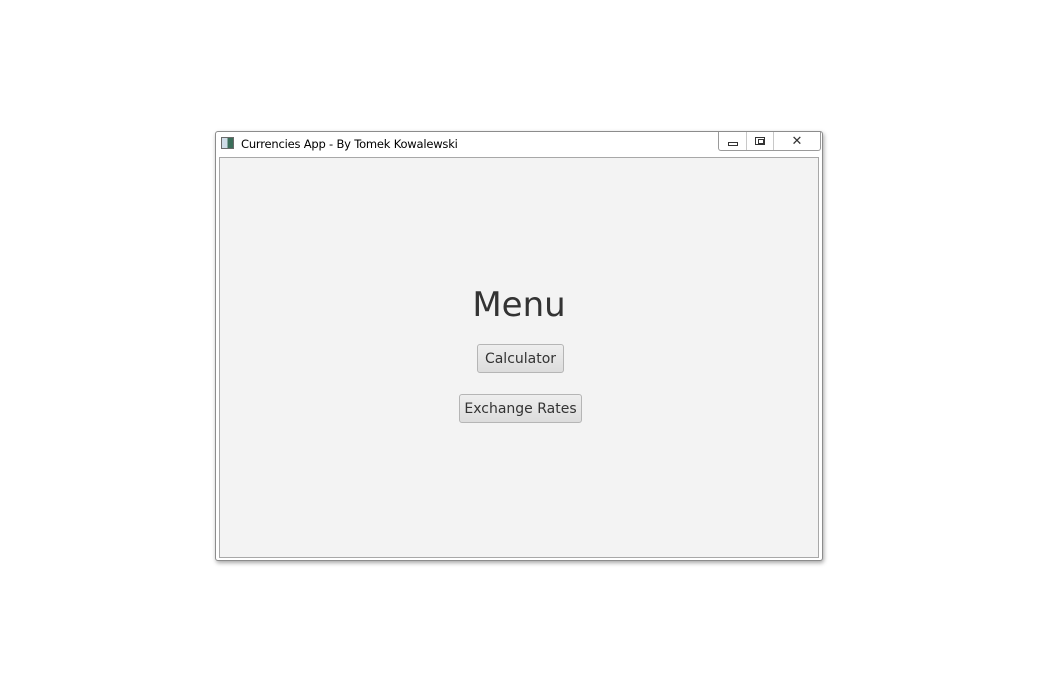 The image size is (1039, 695). I want to click on title-bar: Currencies App - By Tomek Kowalewski ✕, so click(519, 144).